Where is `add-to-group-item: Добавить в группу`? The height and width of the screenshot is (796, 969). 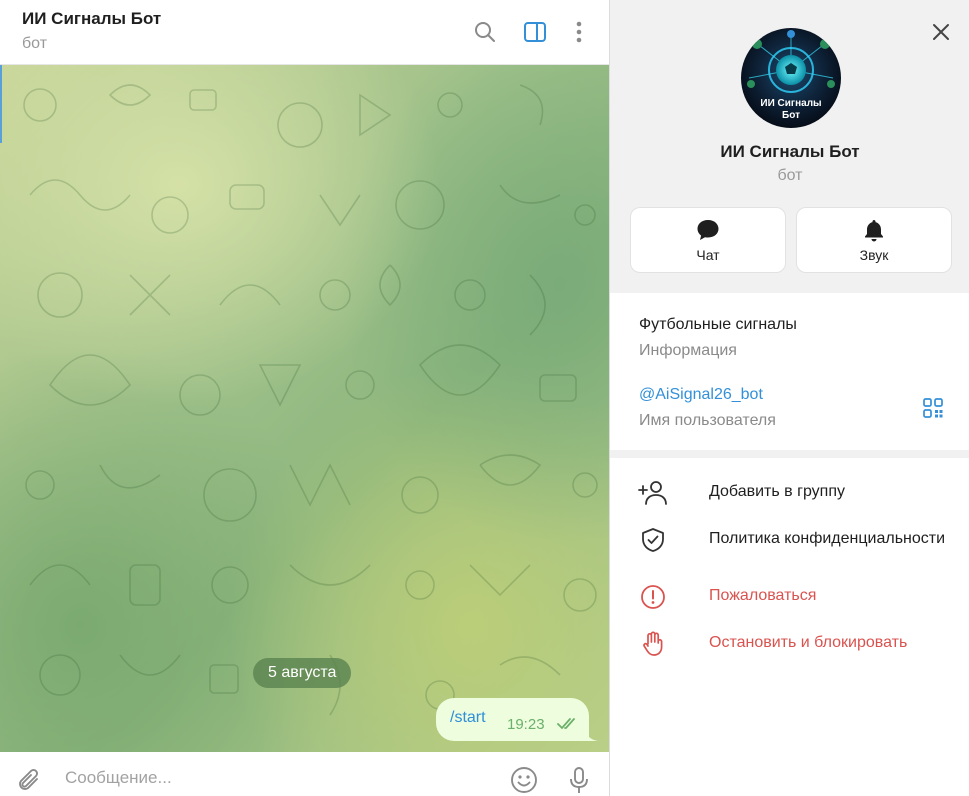 add-to-group-item: Добавить в группу is located at coordinates (789, 493).